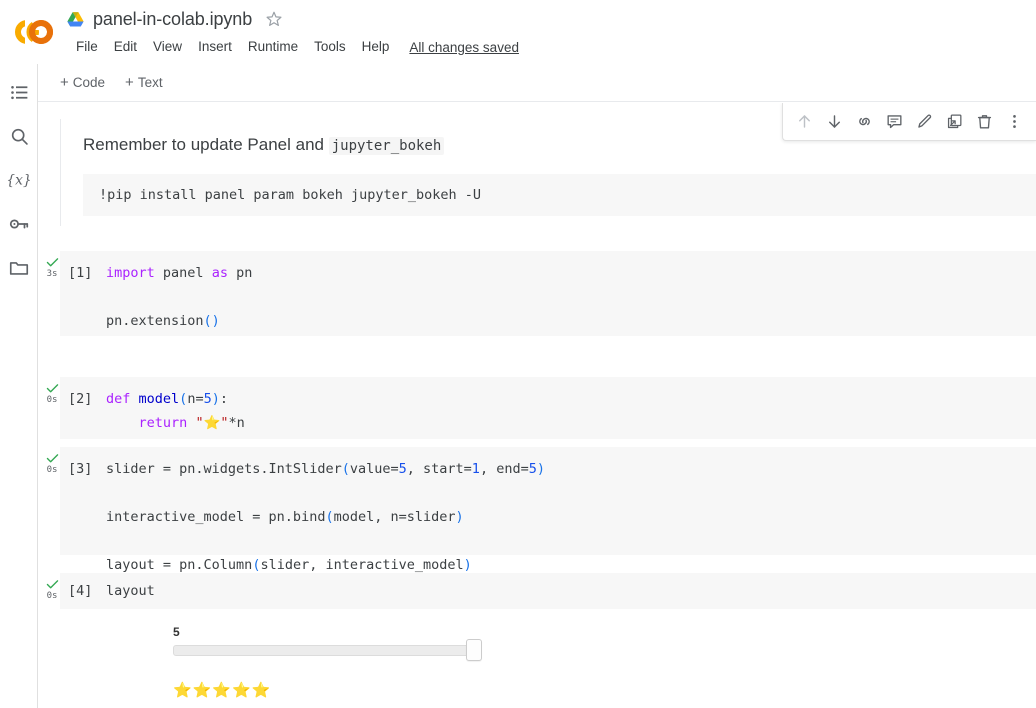 The image size is (1036, 708). Describe the element at coordinates (125, 47) in the screenshot. I see `menu-edit: Edit` at that location.